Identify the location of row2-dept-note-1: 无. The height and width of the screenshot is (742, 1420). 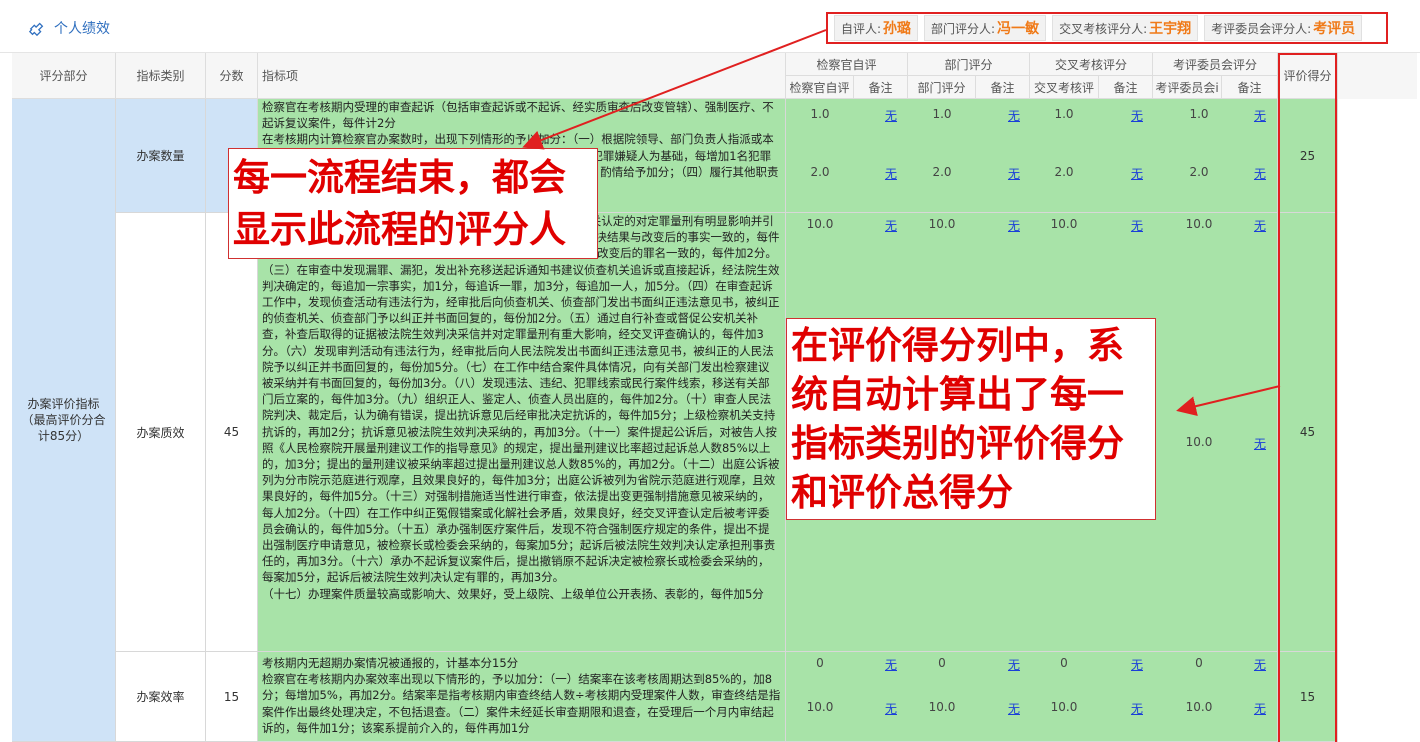
(1014, 225).